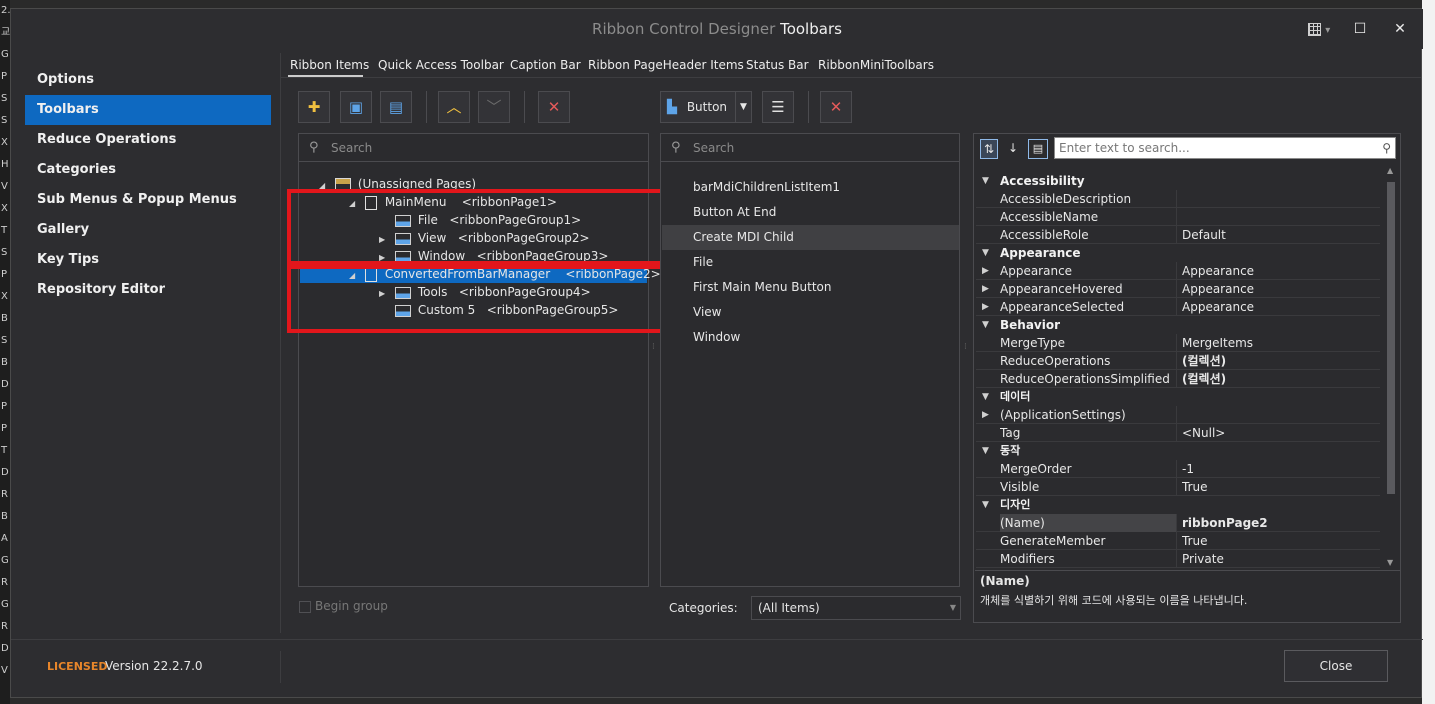 The image size is (1435, 704). What do you see at coordinates (77, 666) in the screenshot?
I see `license-badge: LICENSED` at bounding box center [77, 666].